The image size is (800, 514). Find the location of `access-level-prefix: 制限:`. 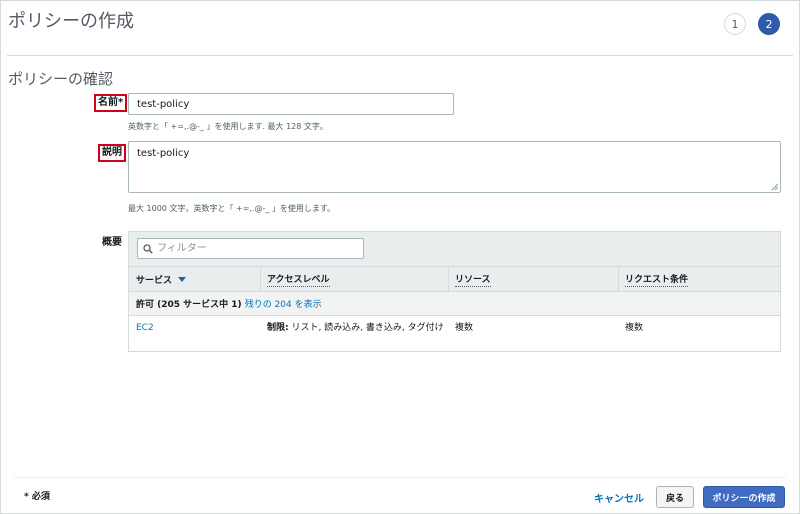

access-level-prefix: 制限: is located at coordinates (278, 328).